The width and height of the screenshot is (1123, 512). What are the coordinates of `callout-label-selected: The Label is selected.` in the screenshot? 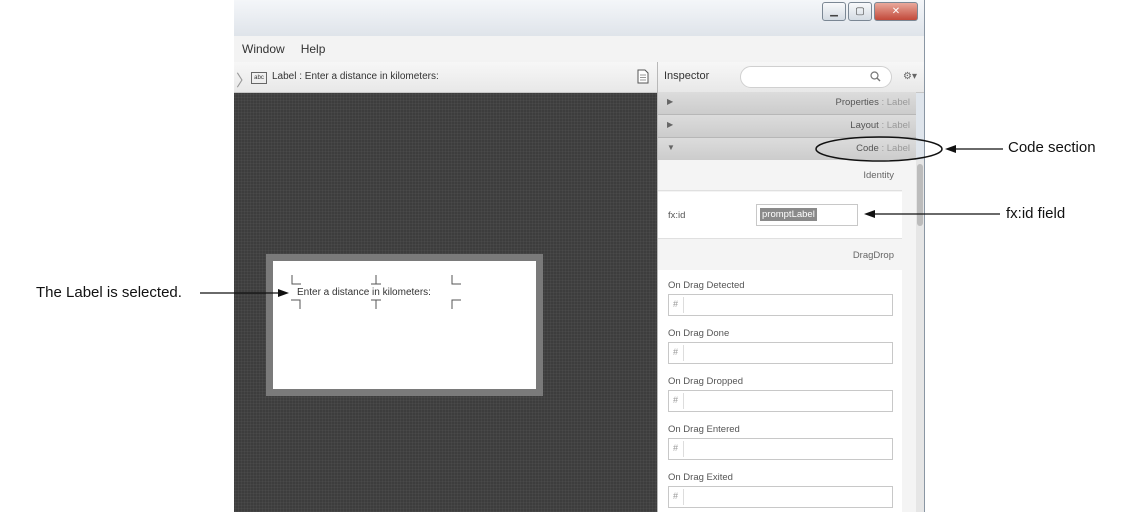 It's located at (109, 292).